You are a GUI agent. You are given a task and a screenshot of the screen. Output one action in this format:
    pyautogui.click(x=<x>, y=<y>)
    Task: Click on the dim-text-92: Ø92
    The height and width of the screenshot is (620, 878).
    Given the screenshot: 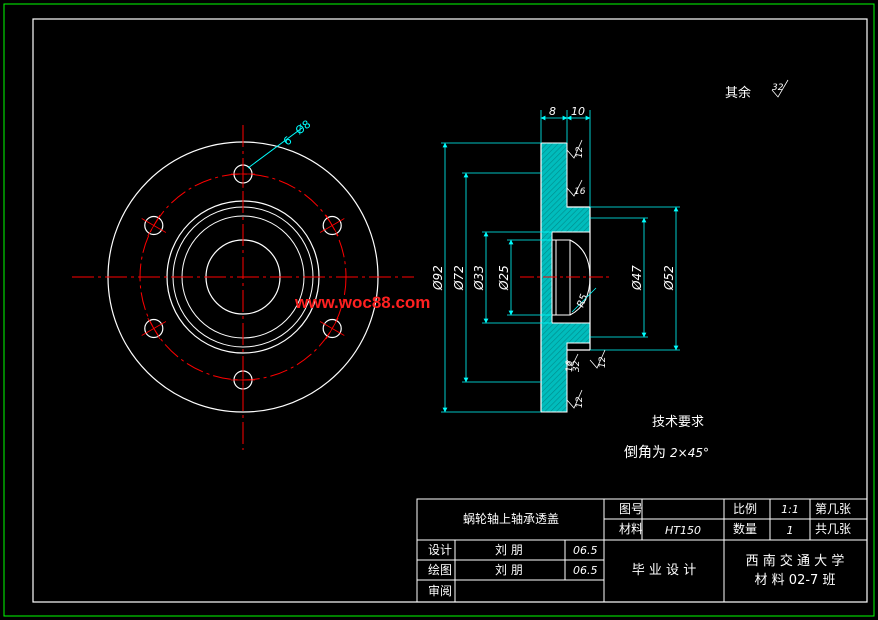 What is the action you would take?
    pyautogui.click(x=438, y=278)
    